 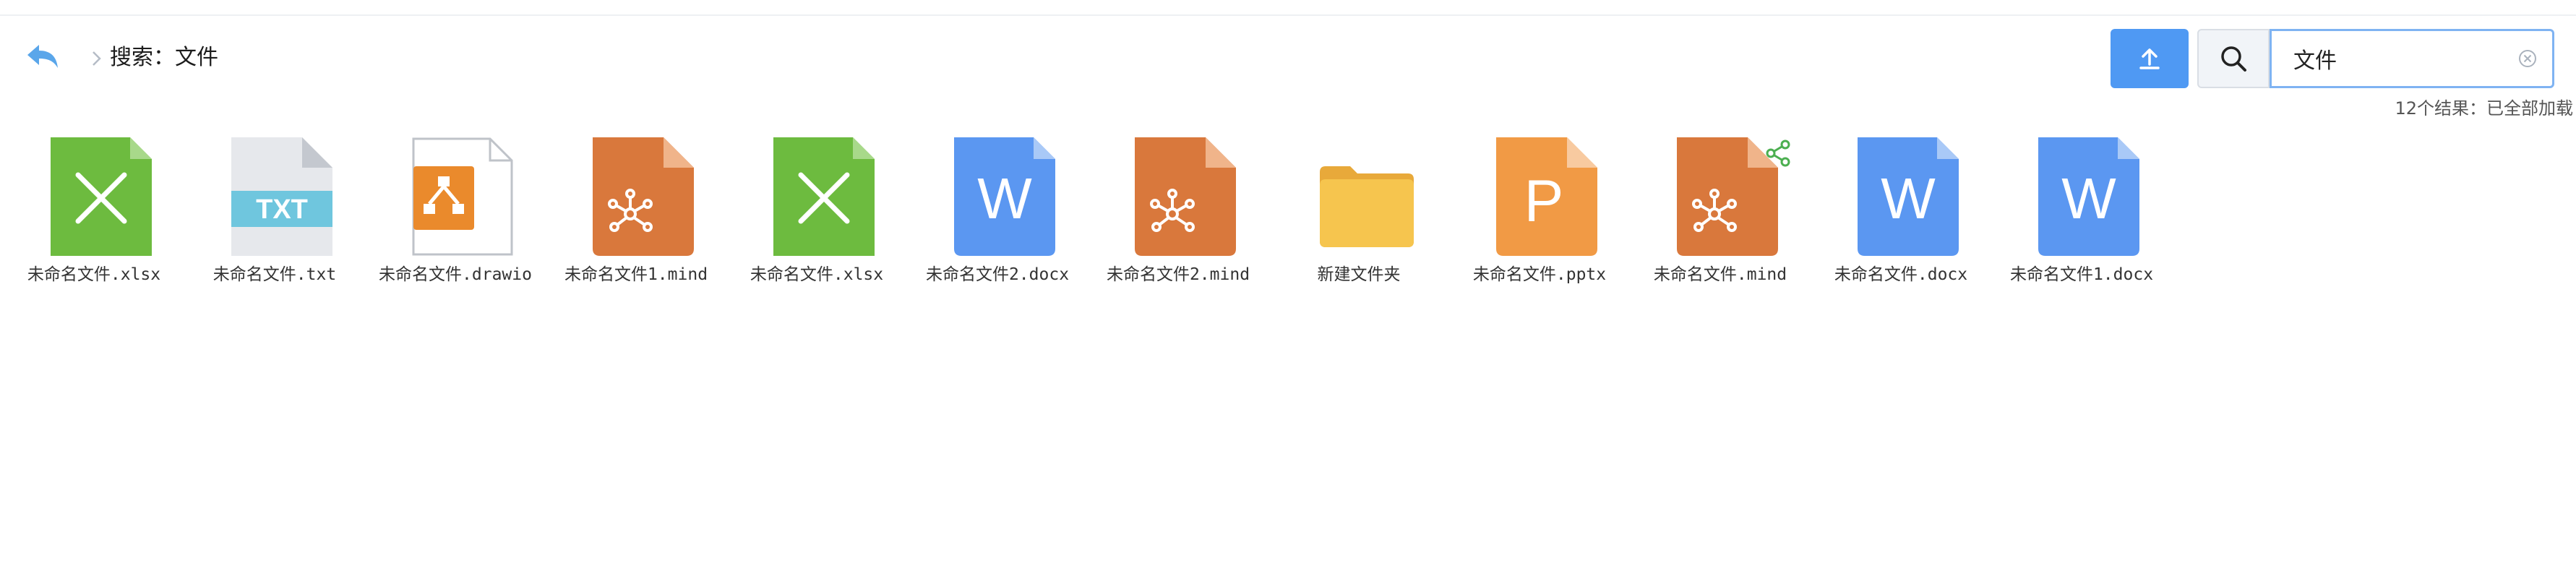 What do you see at coordinates (2402, 58) in the screenshot?
I see `search-input` at bounding box center [2402, 58].